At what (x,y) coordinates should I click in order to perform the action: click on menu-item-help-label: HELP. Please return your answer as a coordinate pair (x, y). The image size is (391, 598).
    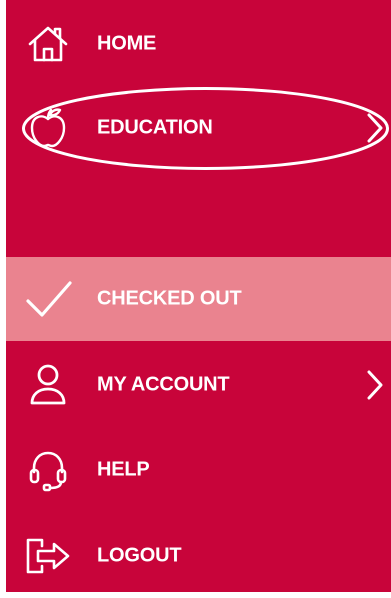
    Looking at the image, I should click on (123, 469).